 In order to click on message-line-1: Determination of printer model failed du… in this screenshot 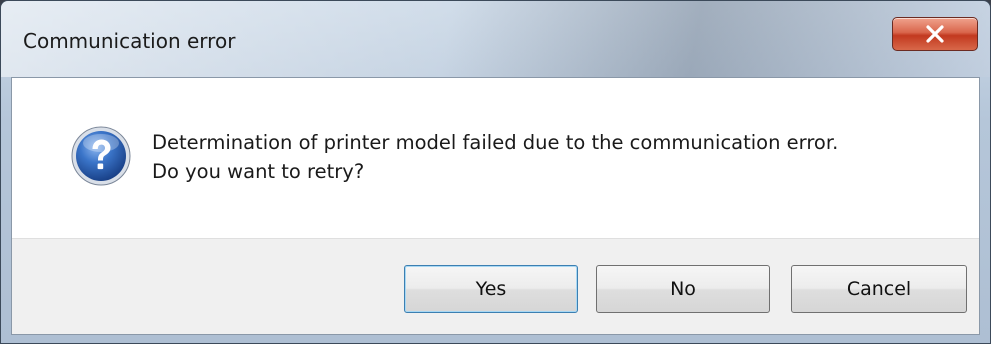, I will do `click(495, 142)`.